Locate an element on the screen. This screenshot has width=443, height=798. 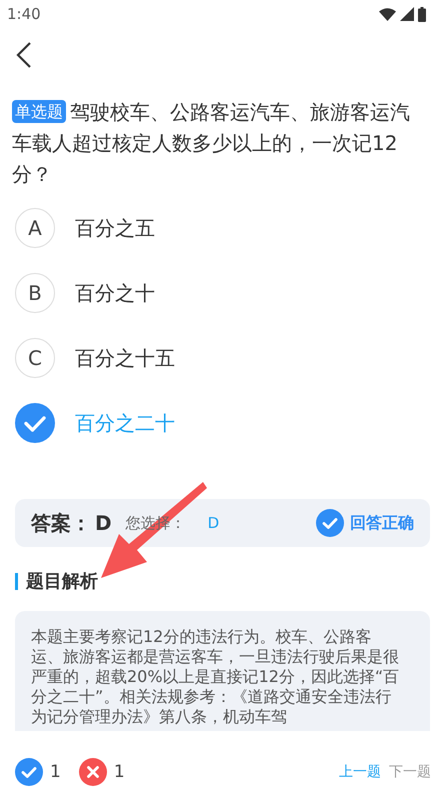
question-type-badge: 单选题 is located at coordinates (39, 111).